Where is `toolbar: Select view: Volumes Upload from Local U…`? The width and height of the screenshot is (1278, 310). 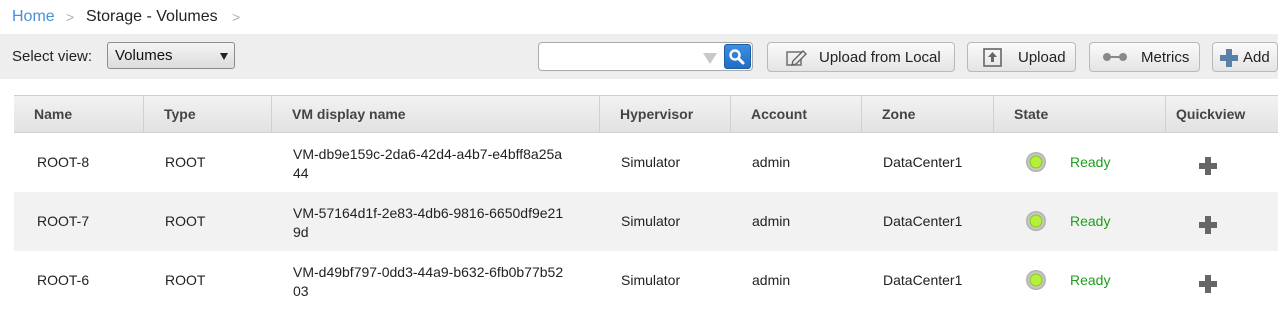
toolbar: Select view: Volumes Upload from Local U… is located at coordinates (639, 56).